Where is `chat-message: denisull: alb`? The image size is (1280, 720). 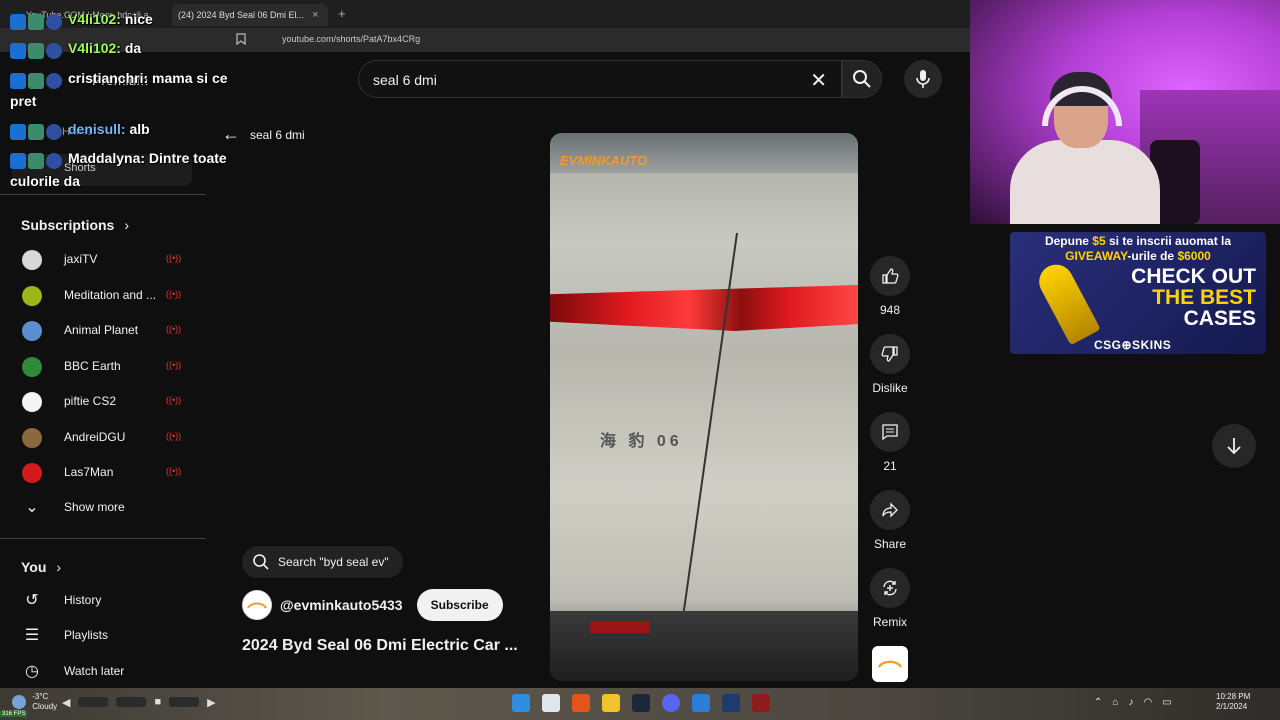 chat-message: denisull: alb is located at coordinates (80, 129).